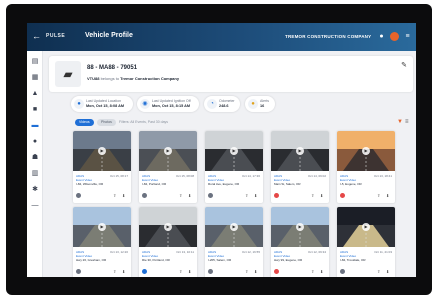 Image resolution: width=438 pixels, height=299 pixels. Describe the element at coordinates (35, 206) in the screenshot. I see `more-icon: —` at that location.